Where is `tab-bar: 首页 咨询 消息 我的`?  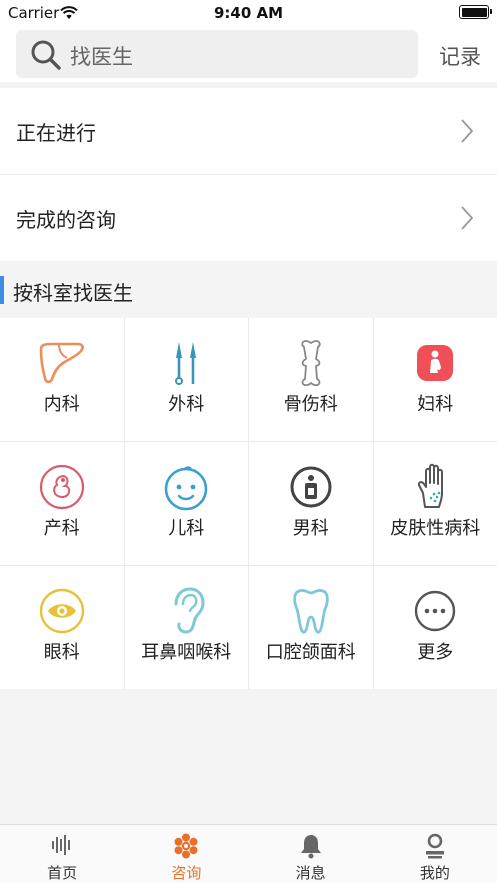 tab-bar: 首页 咨询 消息 我的 is located at coordinates (248, 853).